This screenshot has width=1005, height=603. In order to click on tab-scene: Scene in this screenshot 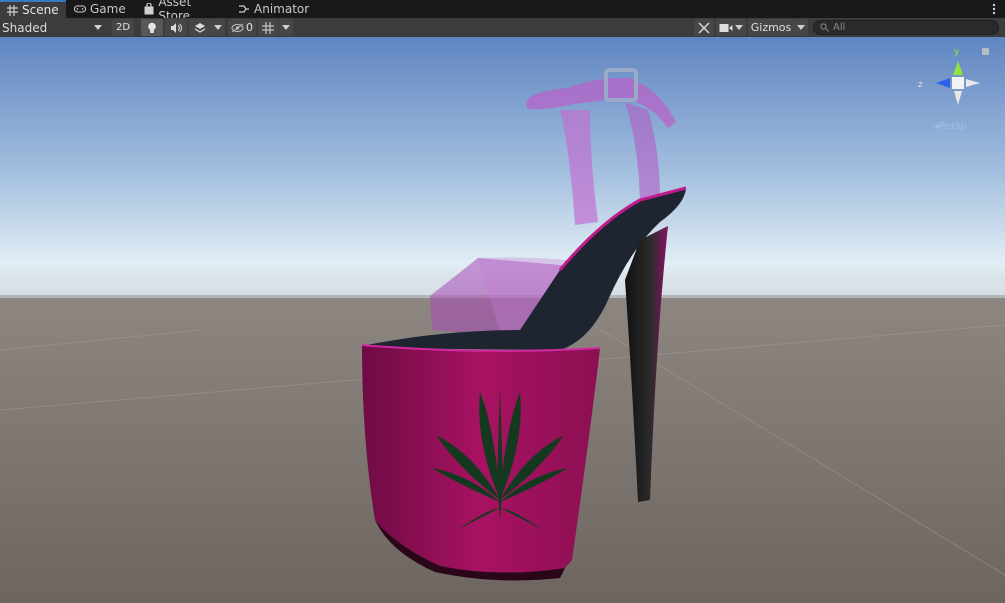, I will do `click(33, 9)`.